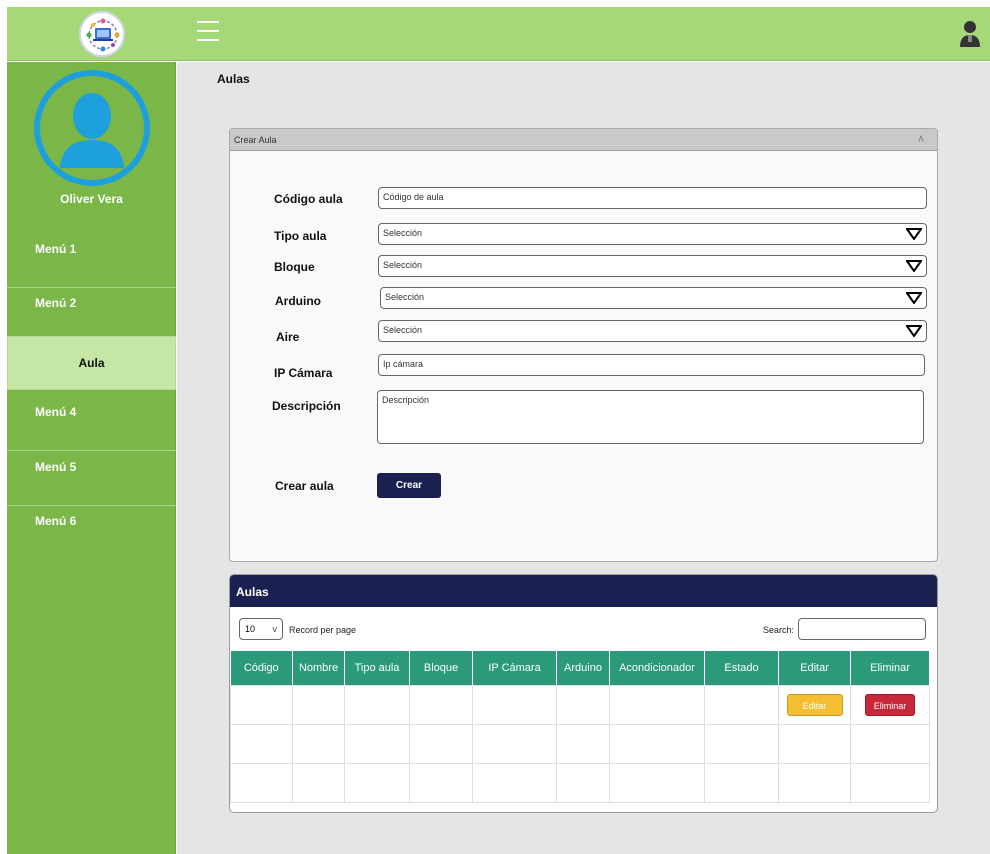 The image size is (990, 854). I want to click on hamburger-menu-icon, so click(208, 32).